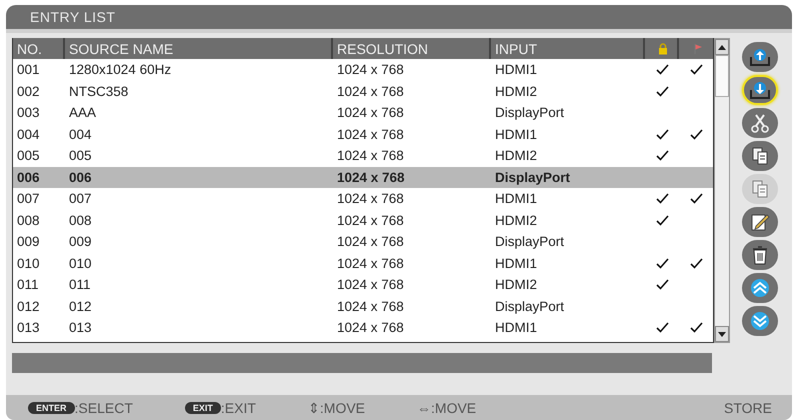  Describe the element at coordinates (337, 408) in the screenshot. I see `key-hint: ⇕:MOVE` at that location.